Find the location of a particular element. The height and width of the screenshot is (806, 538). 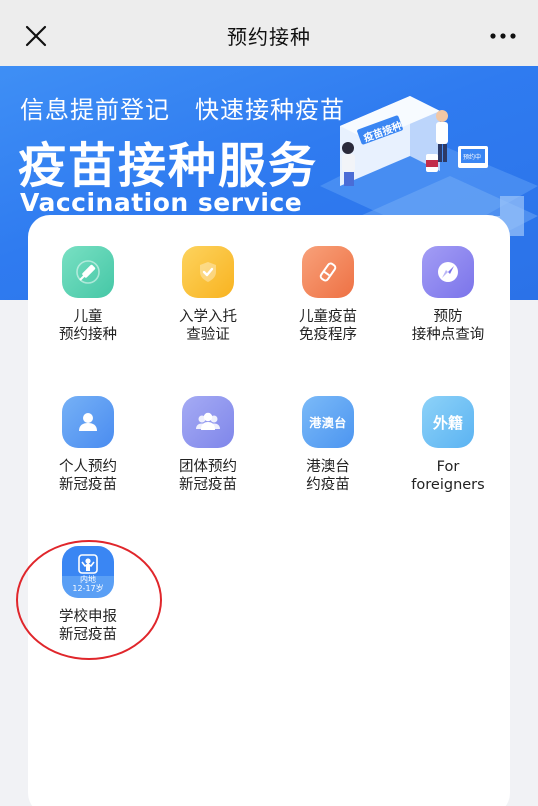

group-icon is located at coordinates (208, 422).